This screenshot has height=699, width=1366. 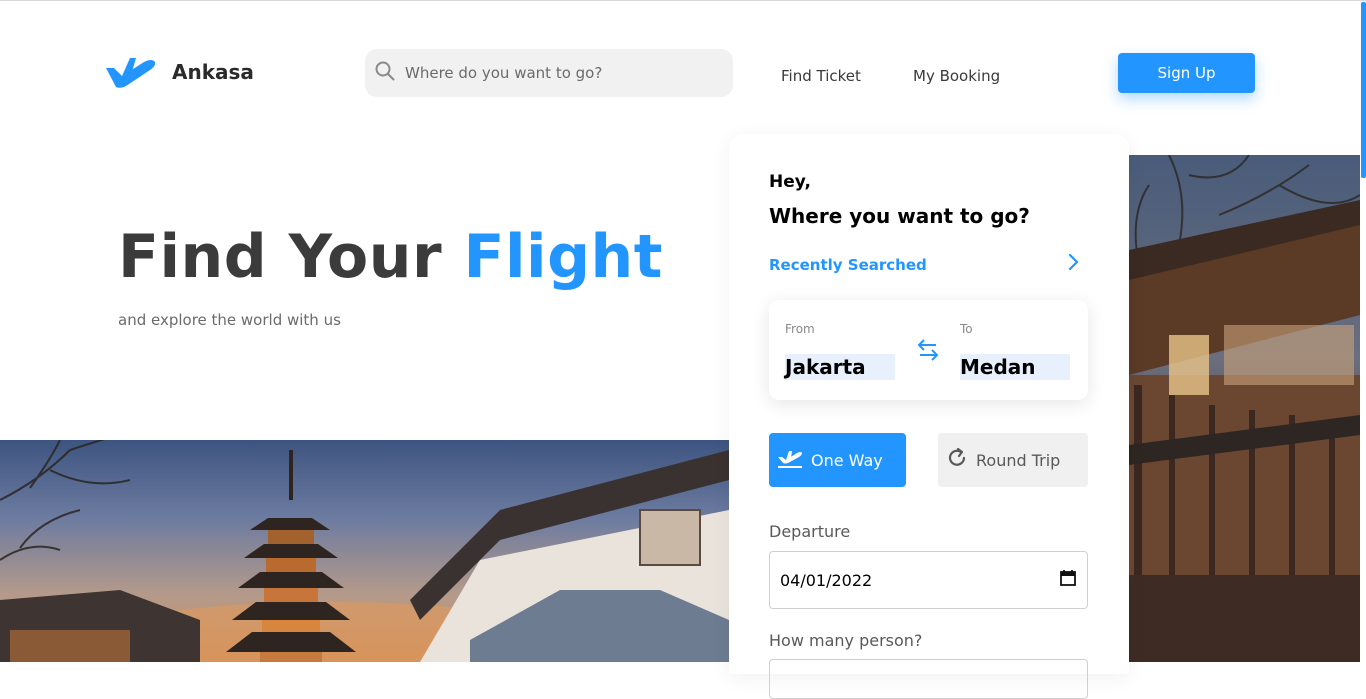 What do you see at coordinates (1363, 90) in the screenshot?
I see `scrollbar` at bounding box center [1363, 90].